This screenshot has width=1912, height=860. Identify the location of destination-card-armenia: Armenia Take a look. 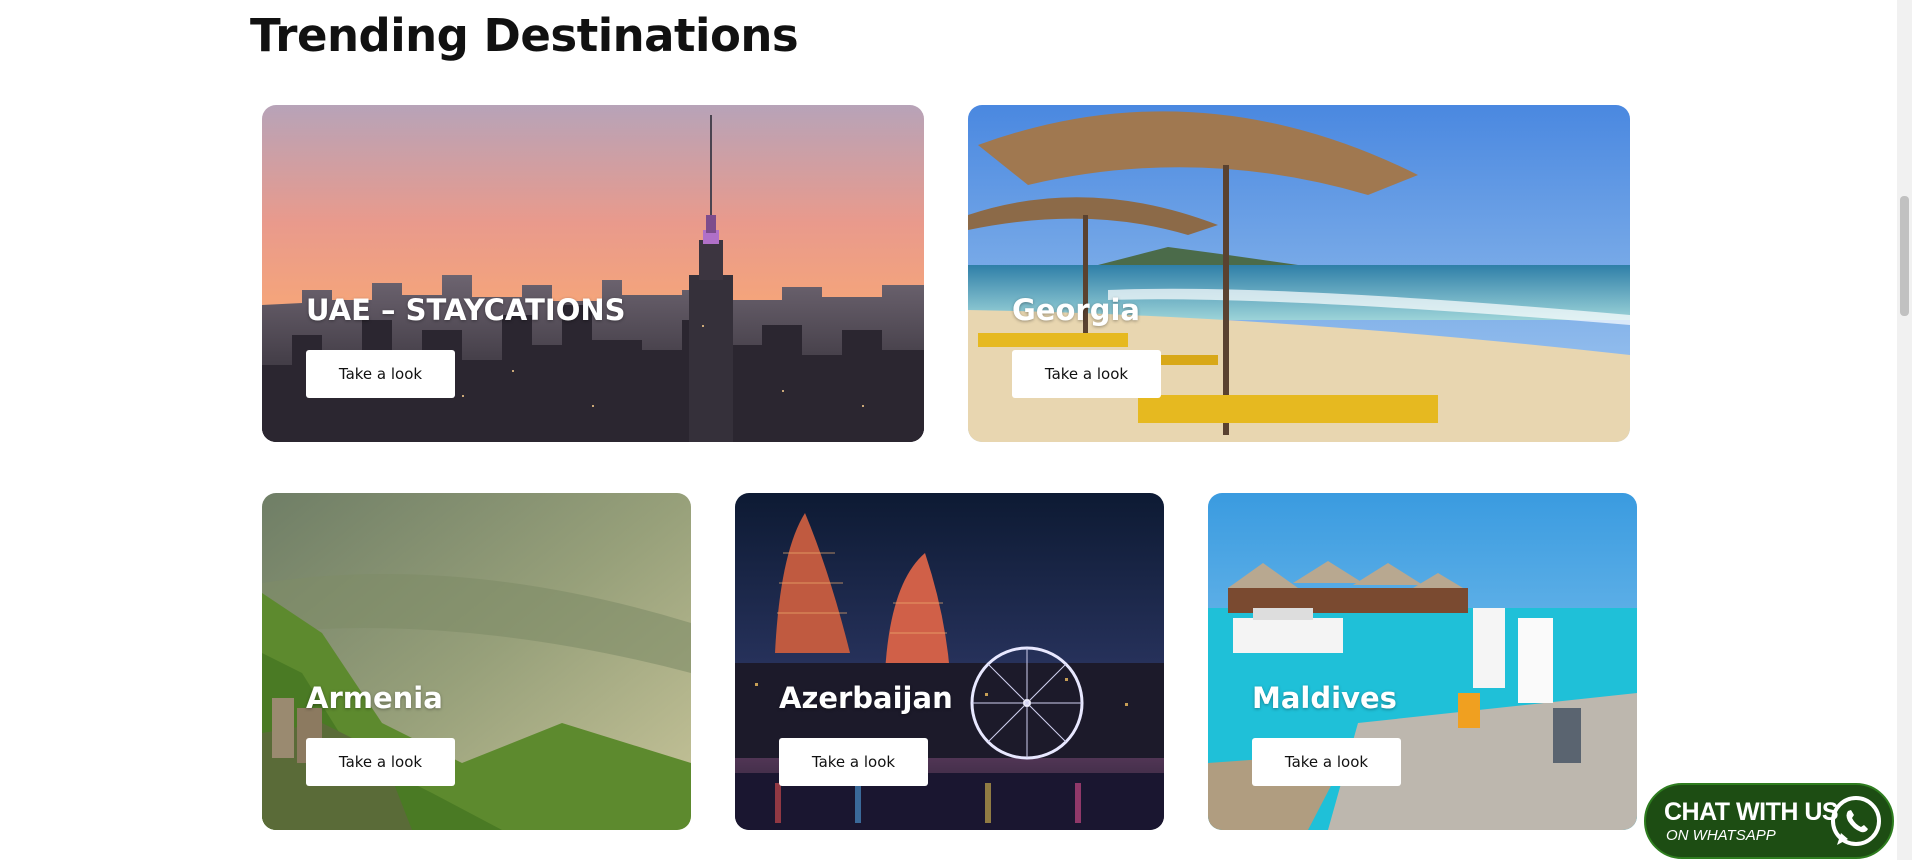
(476, 661).